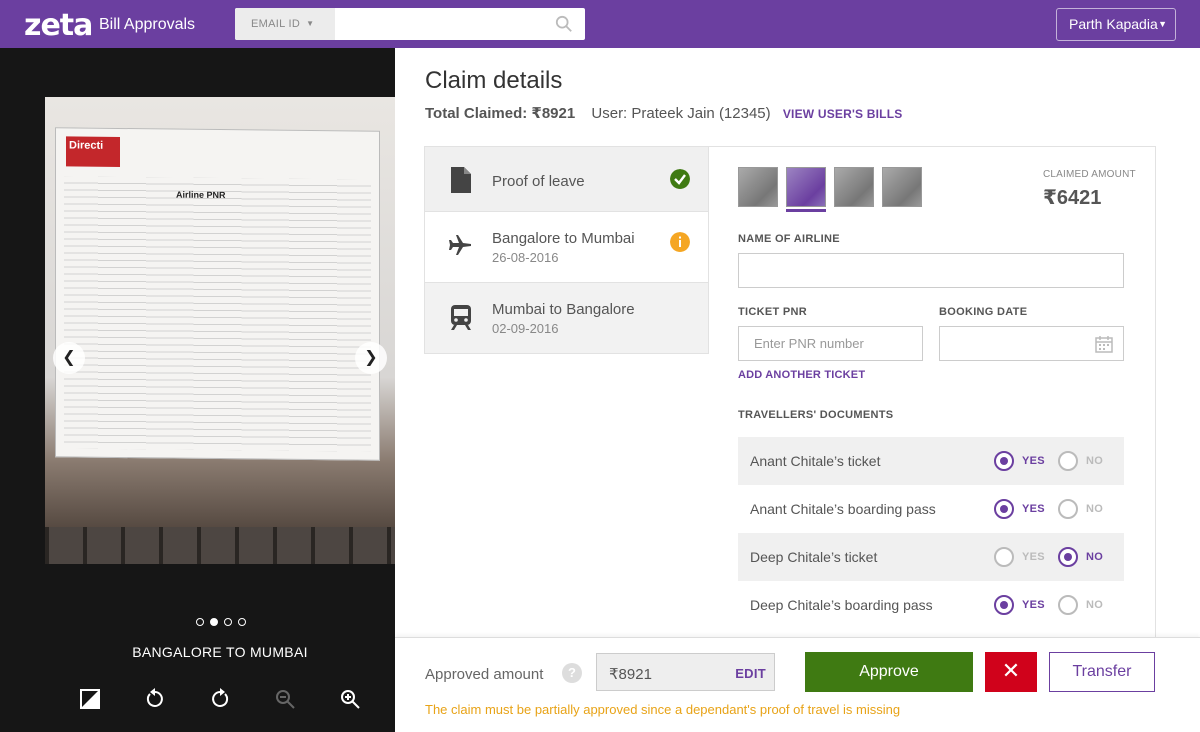  I want to click on bill-thumbnail-selected, so click(806, 187).